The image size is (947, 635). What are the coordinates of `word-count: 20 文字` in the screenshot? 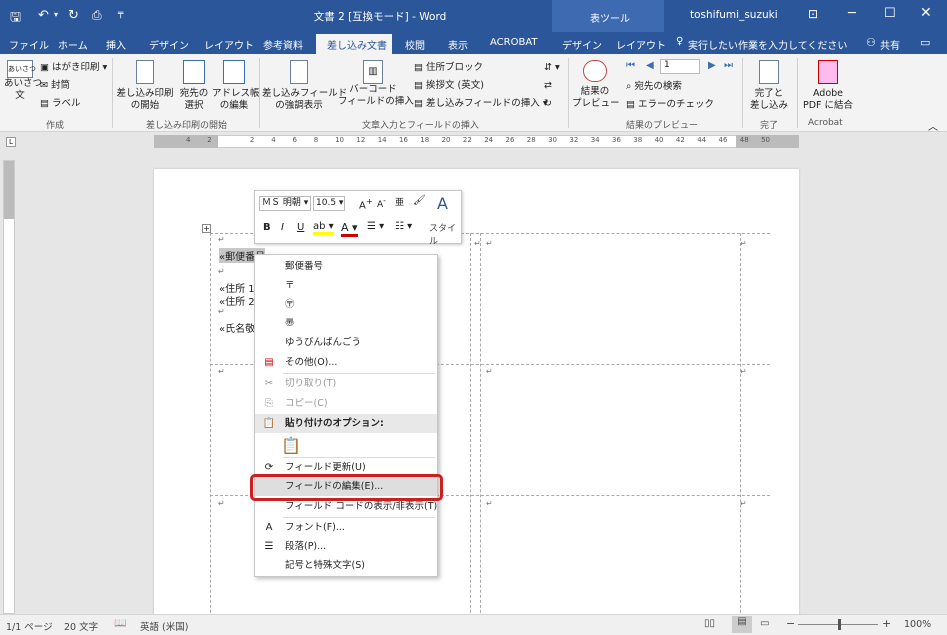 It's located at (81, 626).